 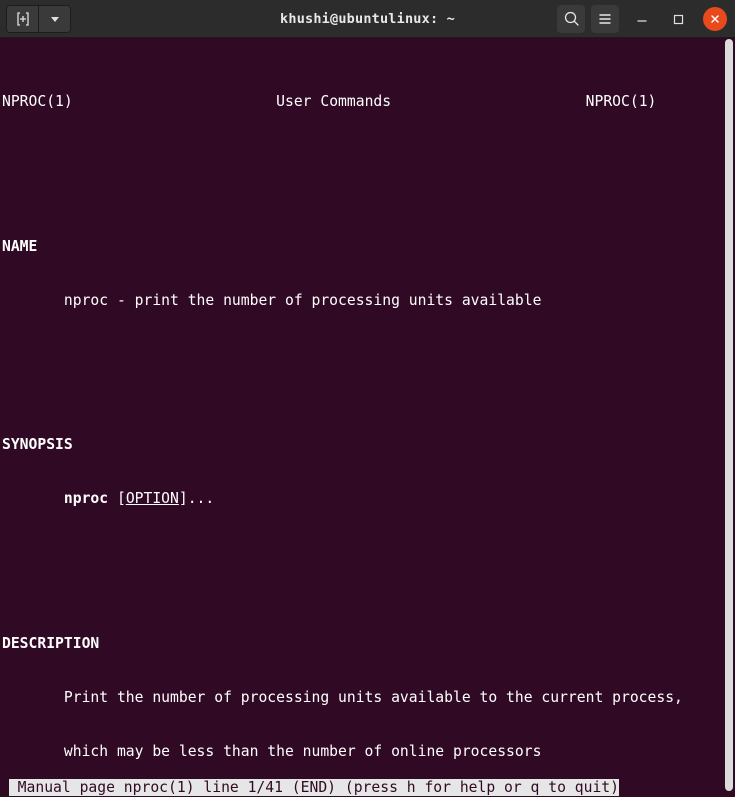 What do you see at coordinates (4, 787) in the screenshot?
I see `status-left-pad` at bounding box center [4, 787].